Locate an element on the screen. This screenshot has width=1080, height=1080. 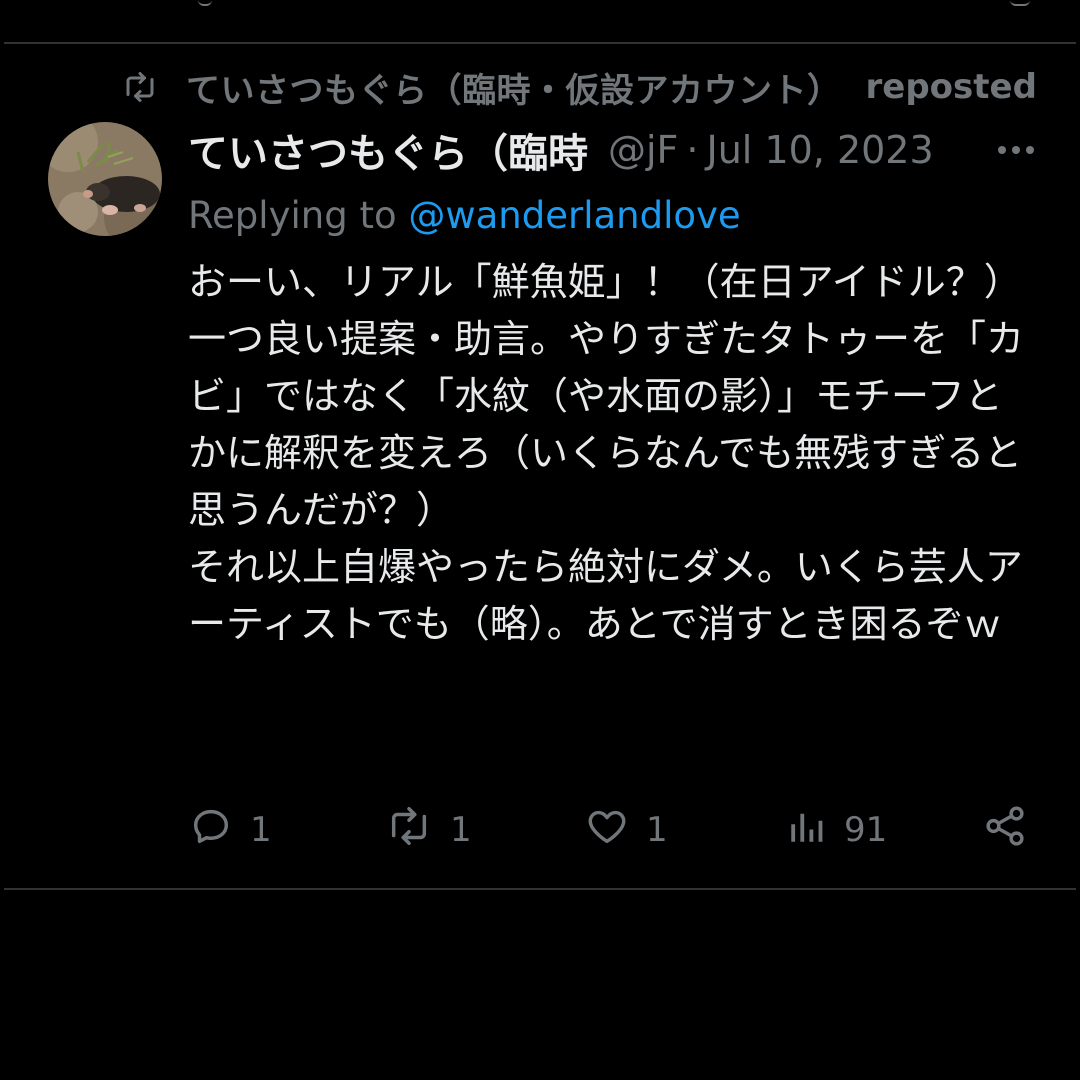
replying-to-mention: @wanderlandlove is located at coordinates (574, 215).